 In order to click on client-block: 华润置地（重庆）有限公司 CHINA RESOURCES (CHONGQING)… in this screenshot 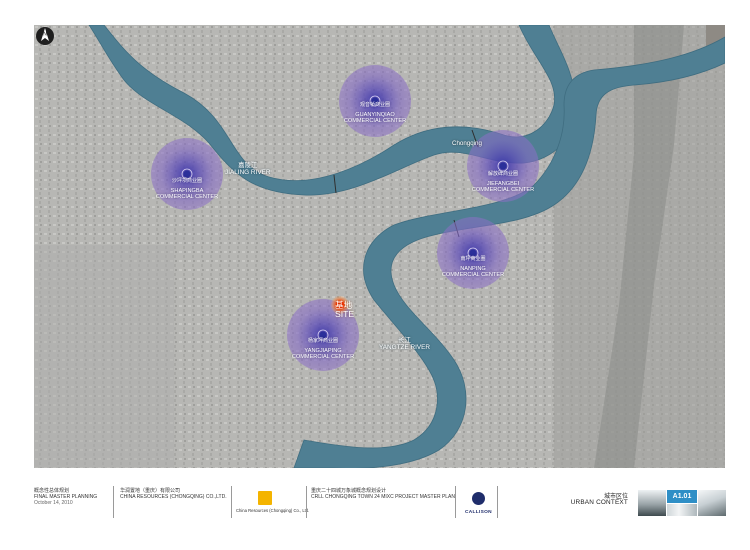, I will do `click(173, 509)`.